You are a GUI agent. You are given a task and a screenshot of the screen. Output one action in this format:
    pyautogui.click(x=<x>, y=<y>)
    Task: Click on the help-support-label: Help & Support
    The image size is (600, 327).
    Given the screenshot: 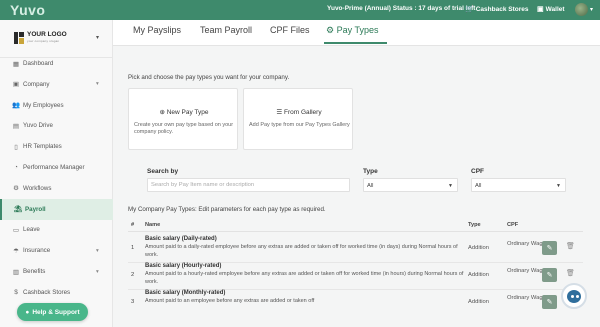 What is the action you would take?
    pyautogui.click(x=56, y=312)
    